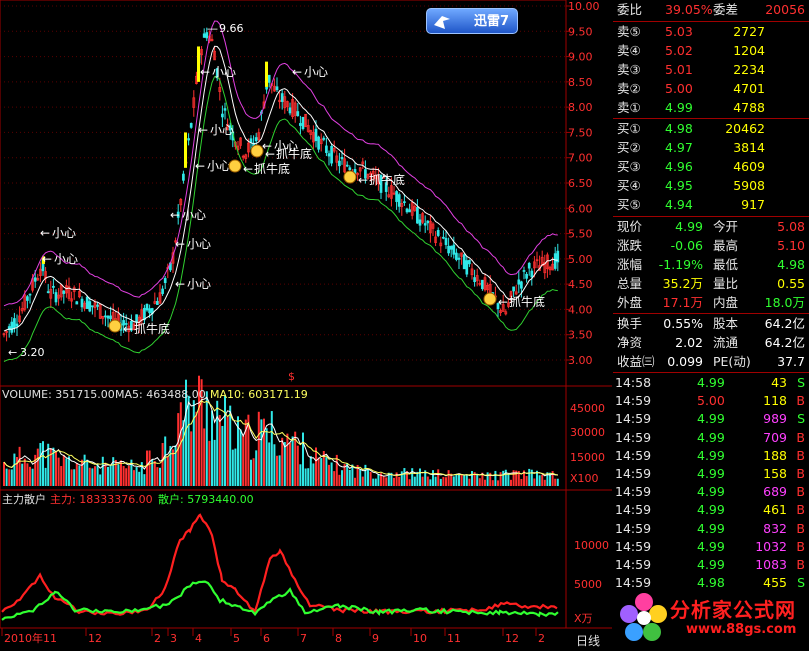 Image resolution: width=809 pixels, height=651 pixels. I want to click on xunlei-label: 迅雷7, so click(491, 21).